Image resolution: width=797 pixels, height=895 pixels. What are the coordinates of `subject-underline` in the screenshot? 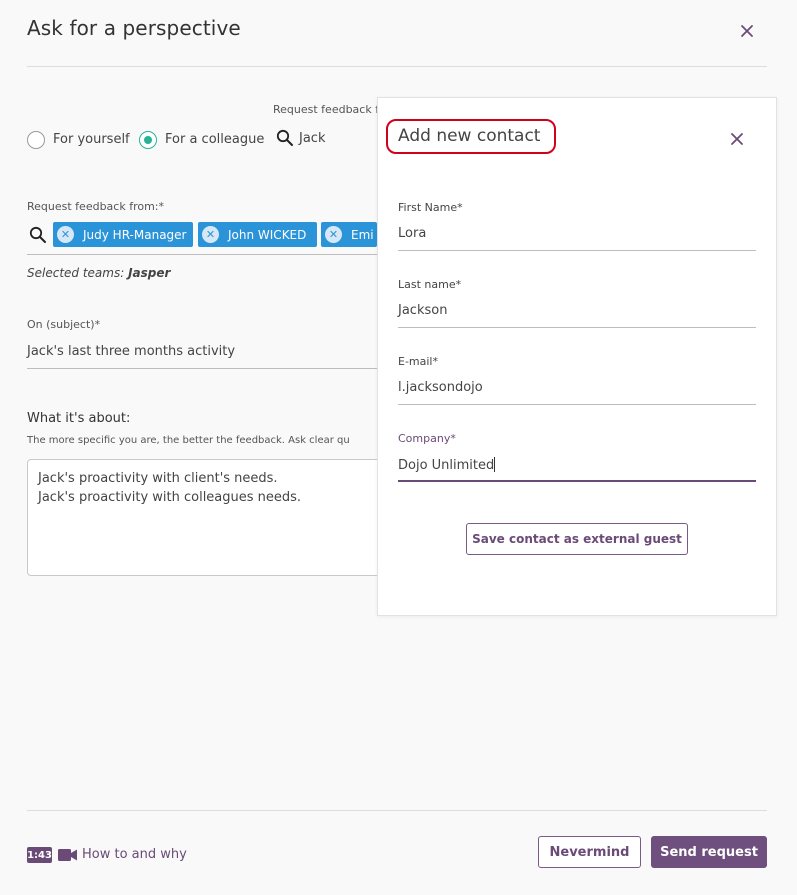 It's located at (202, 368).